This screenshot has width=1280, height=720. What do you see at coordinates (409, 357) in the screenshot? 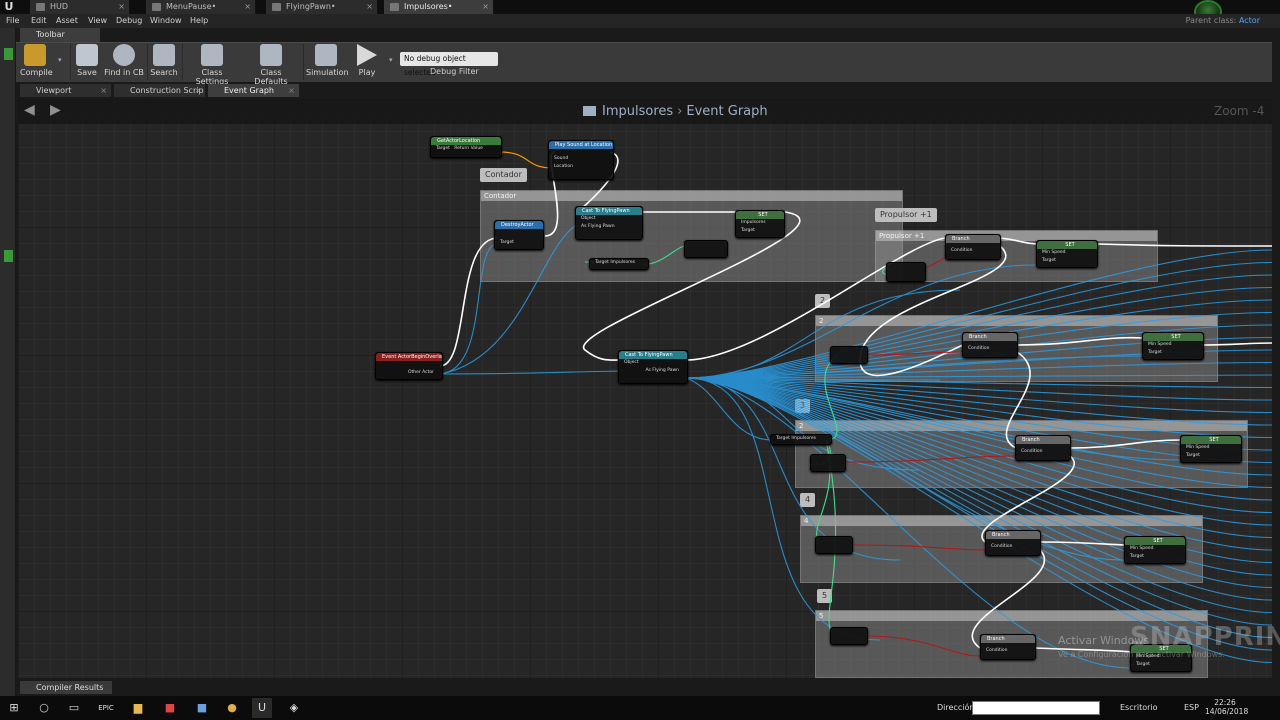
I see `node-title: Event ActorBeginOverlap` at bounding box center [409, 357].